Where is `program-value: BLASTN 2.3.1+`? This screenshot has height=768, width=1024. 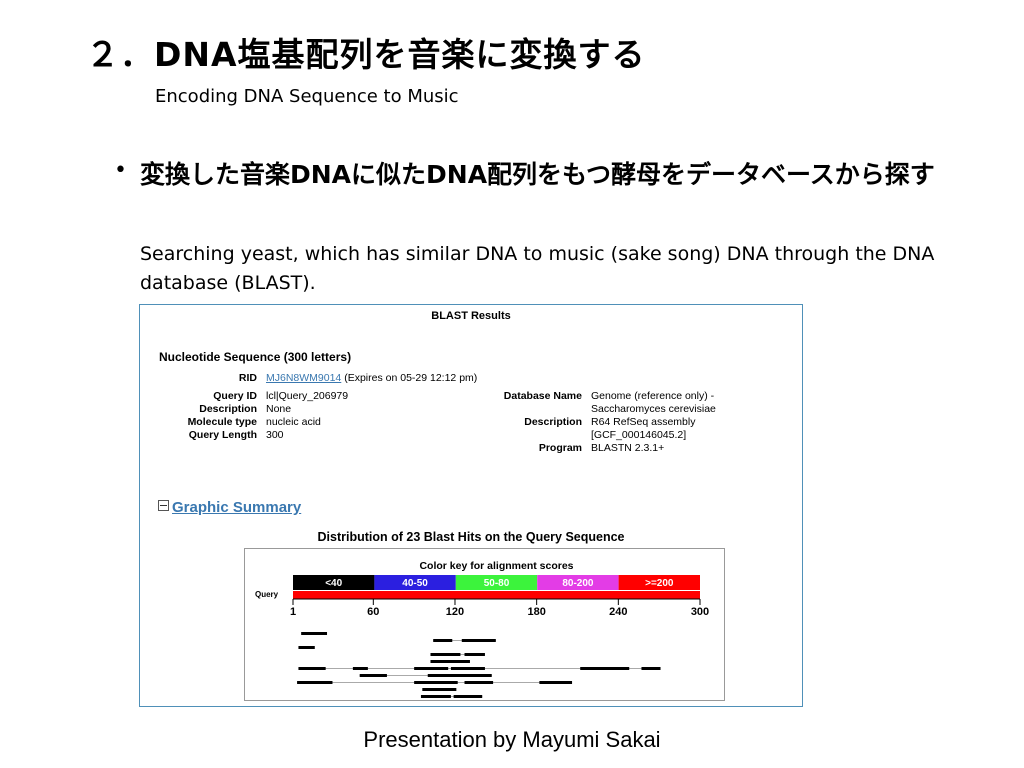
program-value: BLASTN 2.3.1+ is located at coordinates (628, 448).